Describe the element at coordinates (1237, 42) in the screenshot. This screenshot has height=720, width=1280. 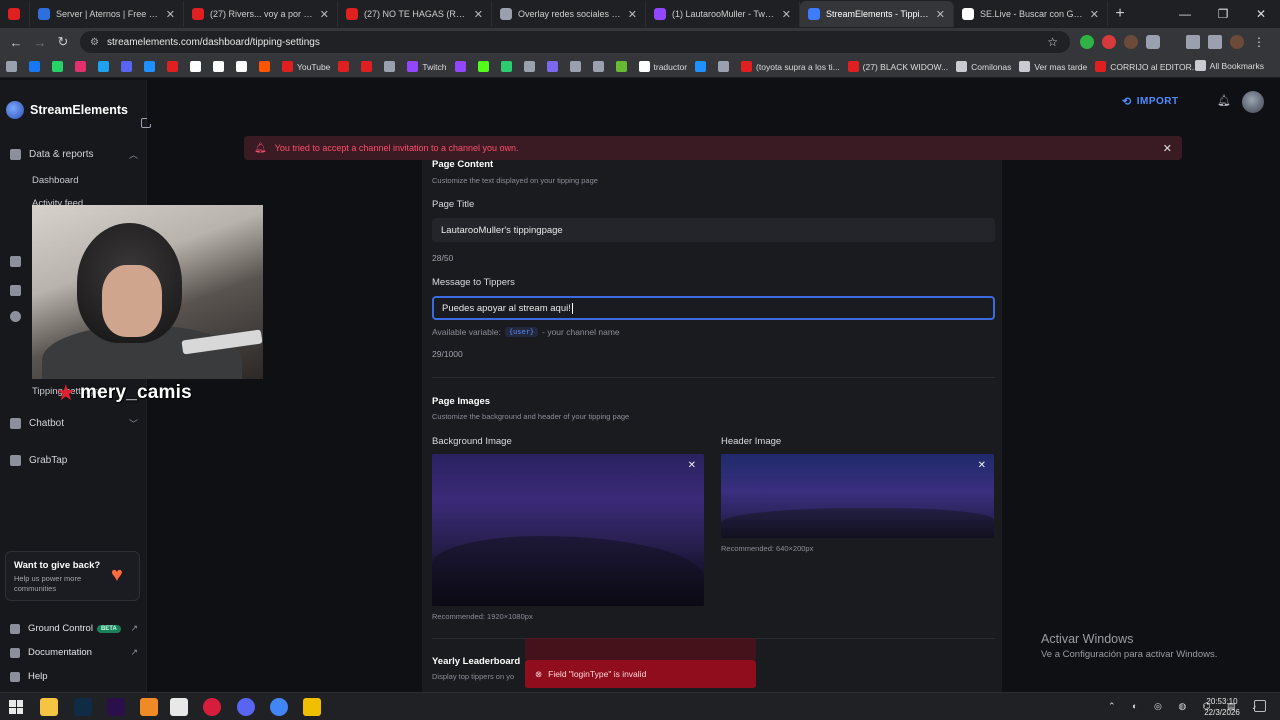
I see `profile-avatar` at that location.